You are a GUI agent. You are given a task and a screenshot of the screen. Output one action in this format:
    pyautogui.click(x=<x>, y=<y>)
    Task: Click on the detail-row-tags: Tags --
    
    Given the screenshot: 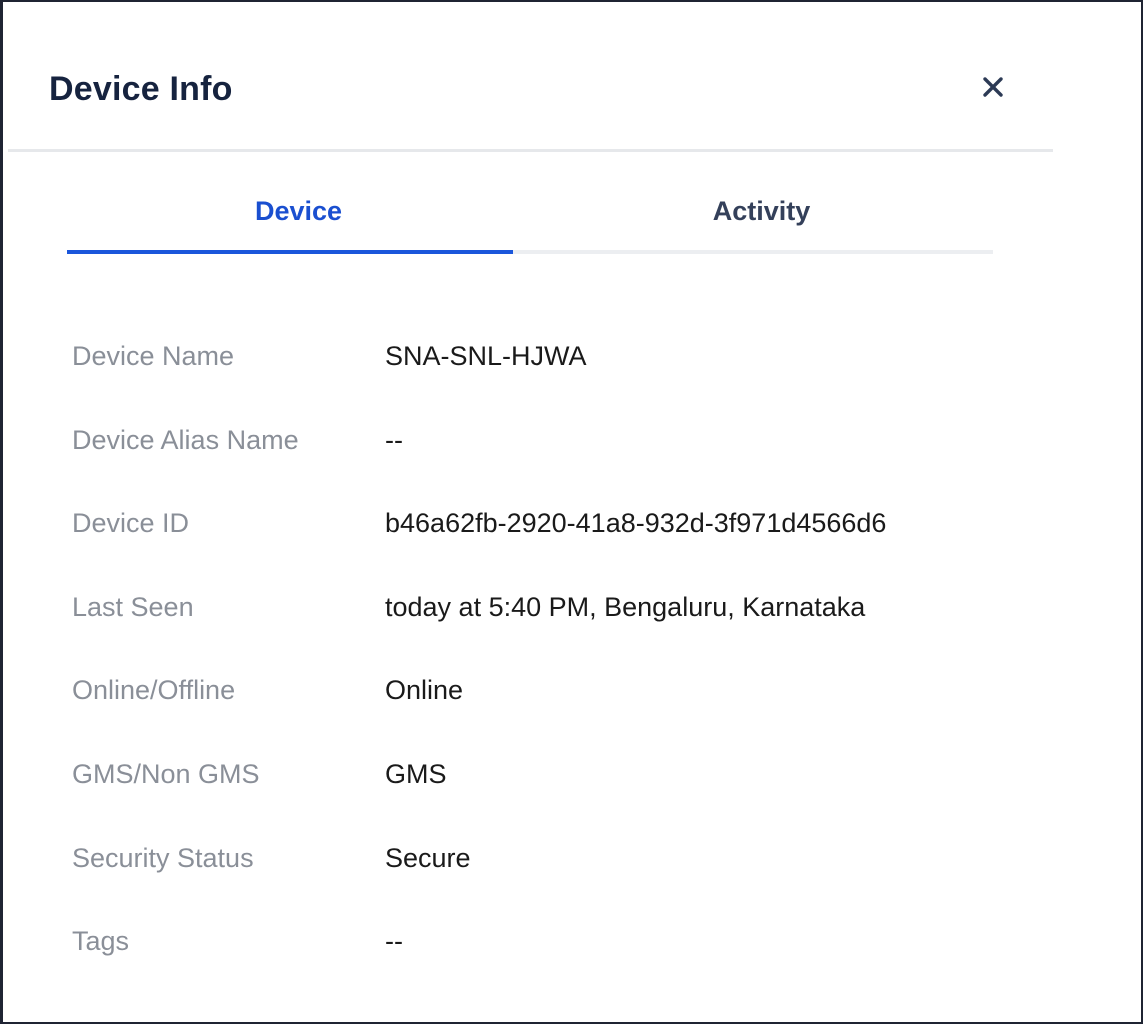 What is the action you would take?
    pyautogui.click(x=552, y=963)
    